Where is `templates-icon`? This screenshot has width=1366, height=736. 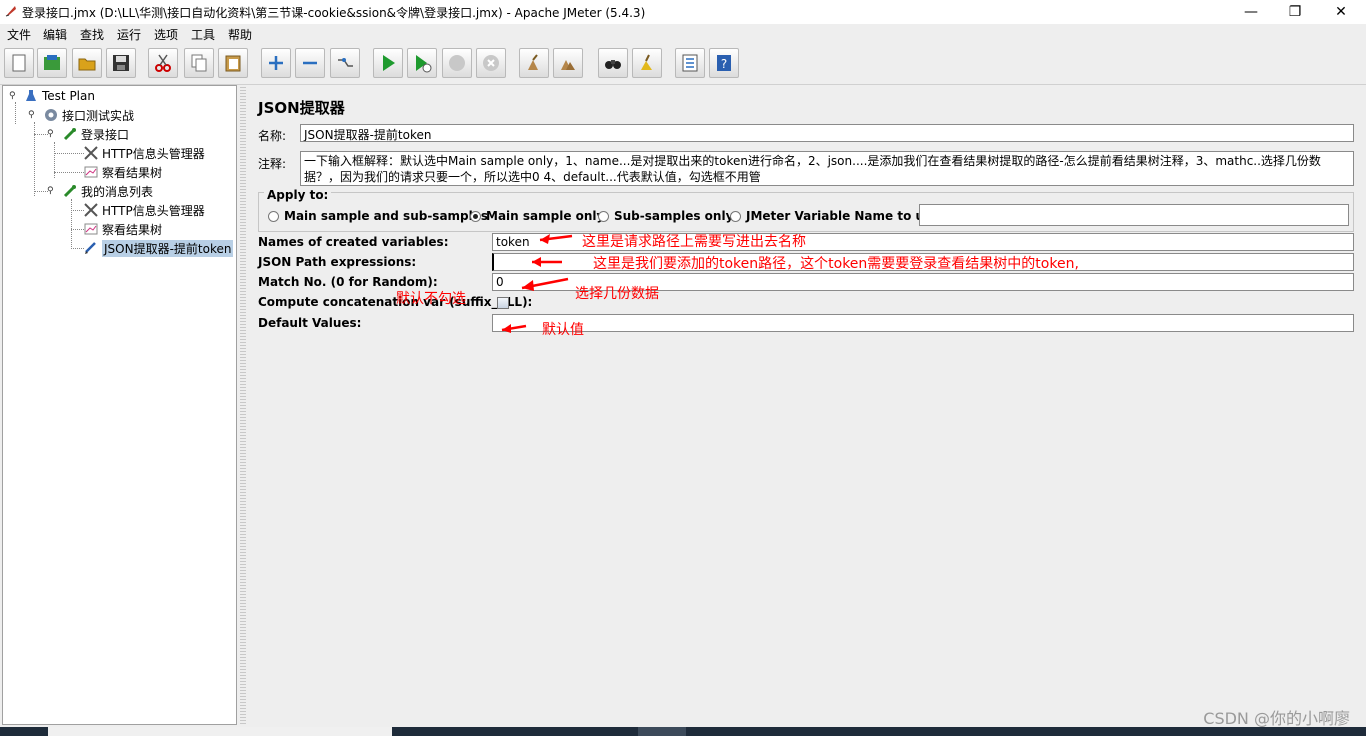
templates-icon is located at coordinates (52, 62).